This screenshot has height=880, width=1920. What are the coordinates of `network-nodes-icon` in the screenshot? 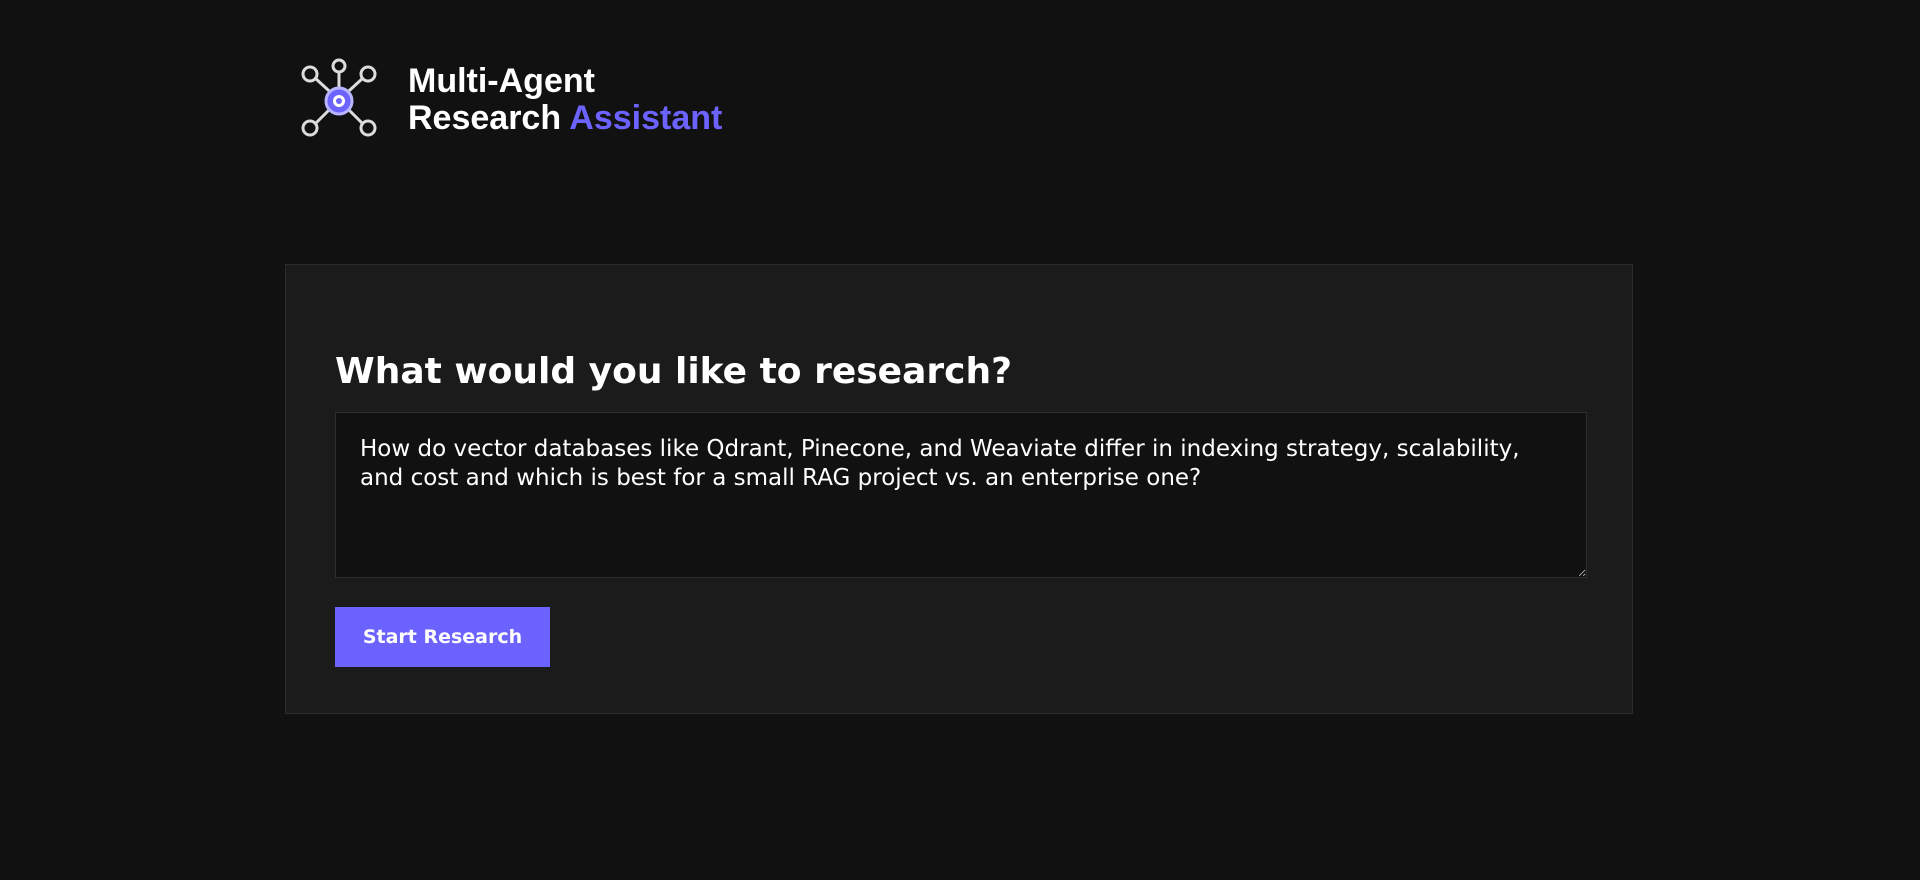 It's located at (339, 97).